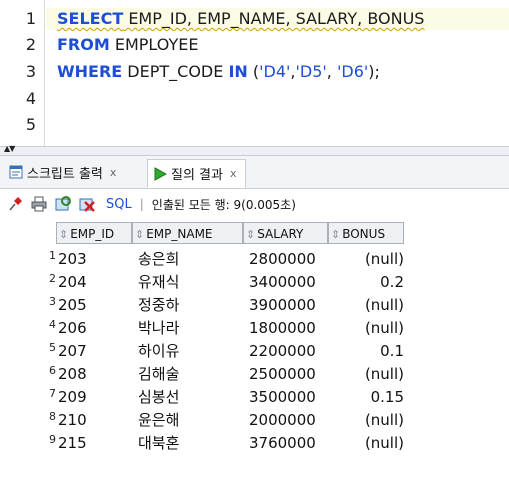 The image size is (509, 494). I want to click on delete-icon, so click(87, 204).